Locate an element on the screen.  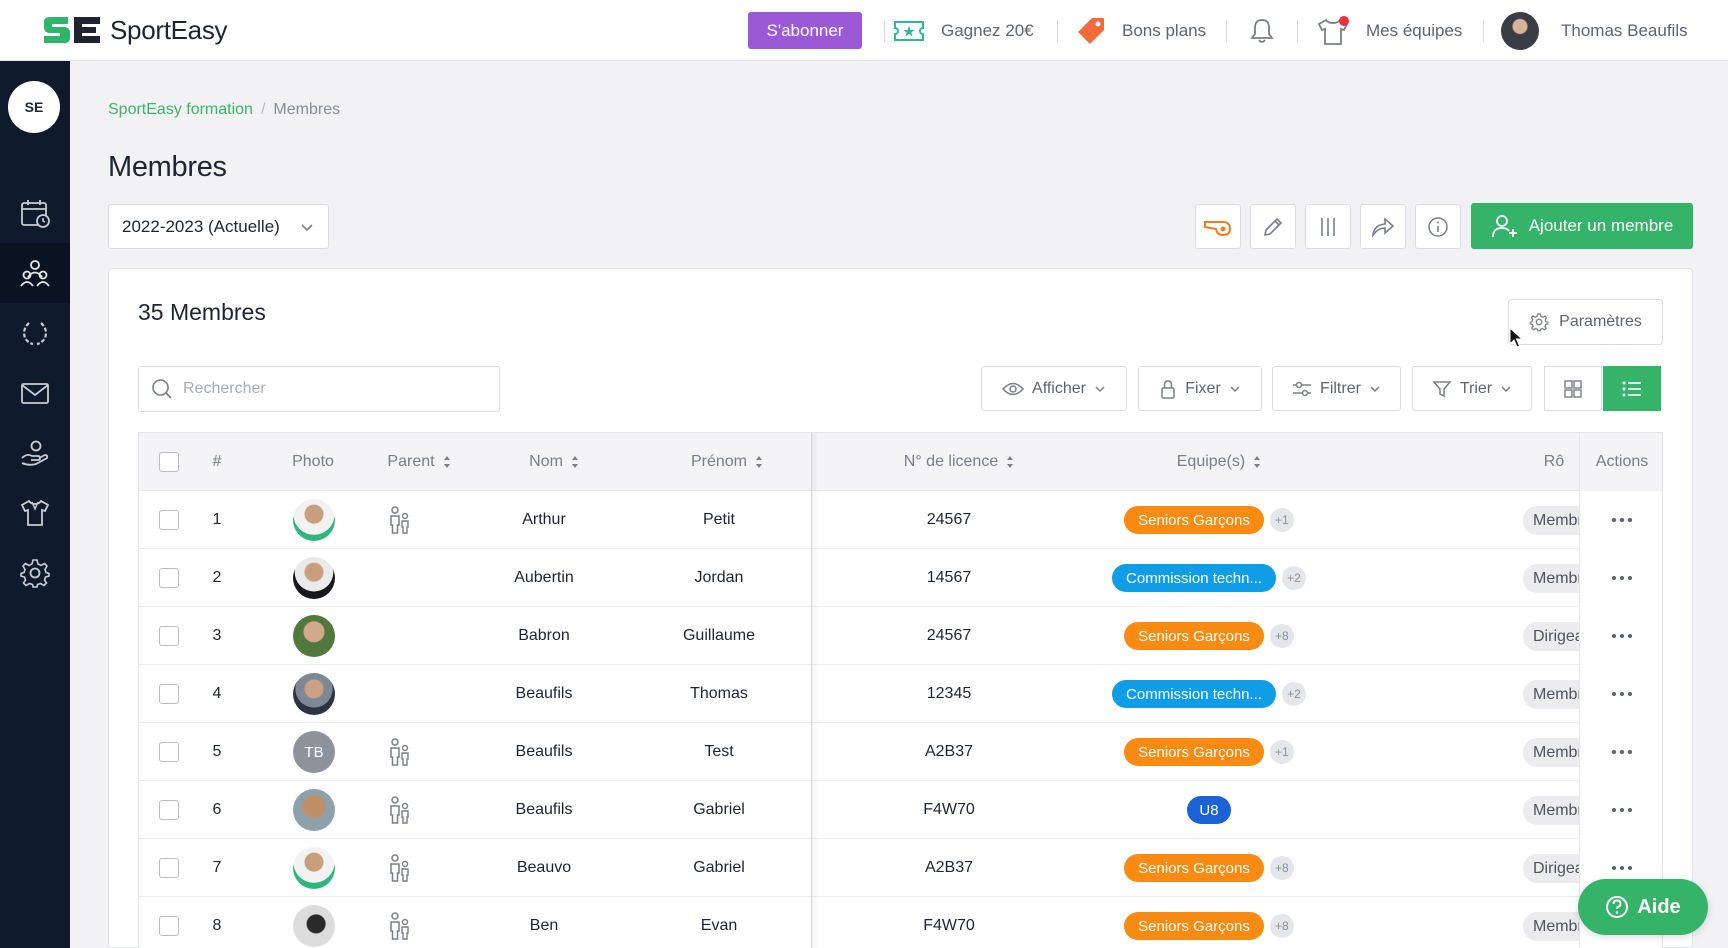
table-row: 6 Beaufils Gabriel F4W70 U8 Membre is located at coordinates (900, 810).